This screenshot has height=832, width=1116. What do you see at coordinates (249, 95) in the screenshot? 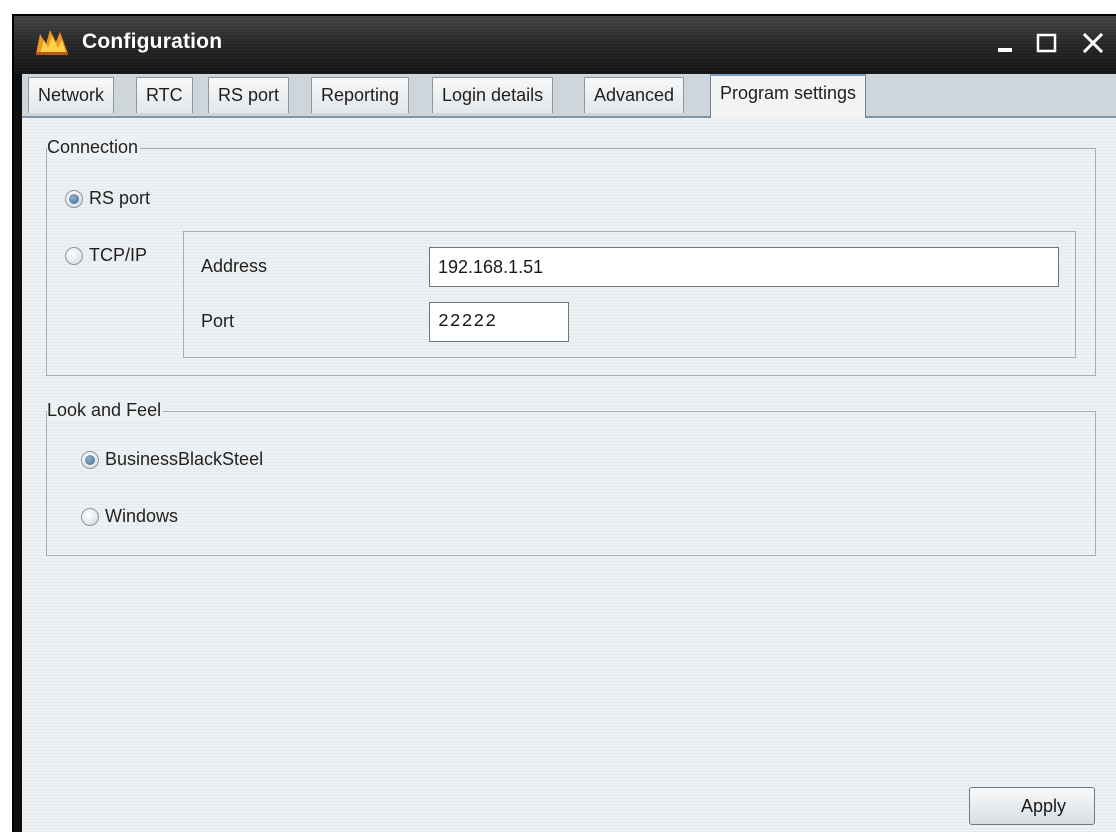
I see `tab-rs-port: RS port` at bounding box center [249, 95].